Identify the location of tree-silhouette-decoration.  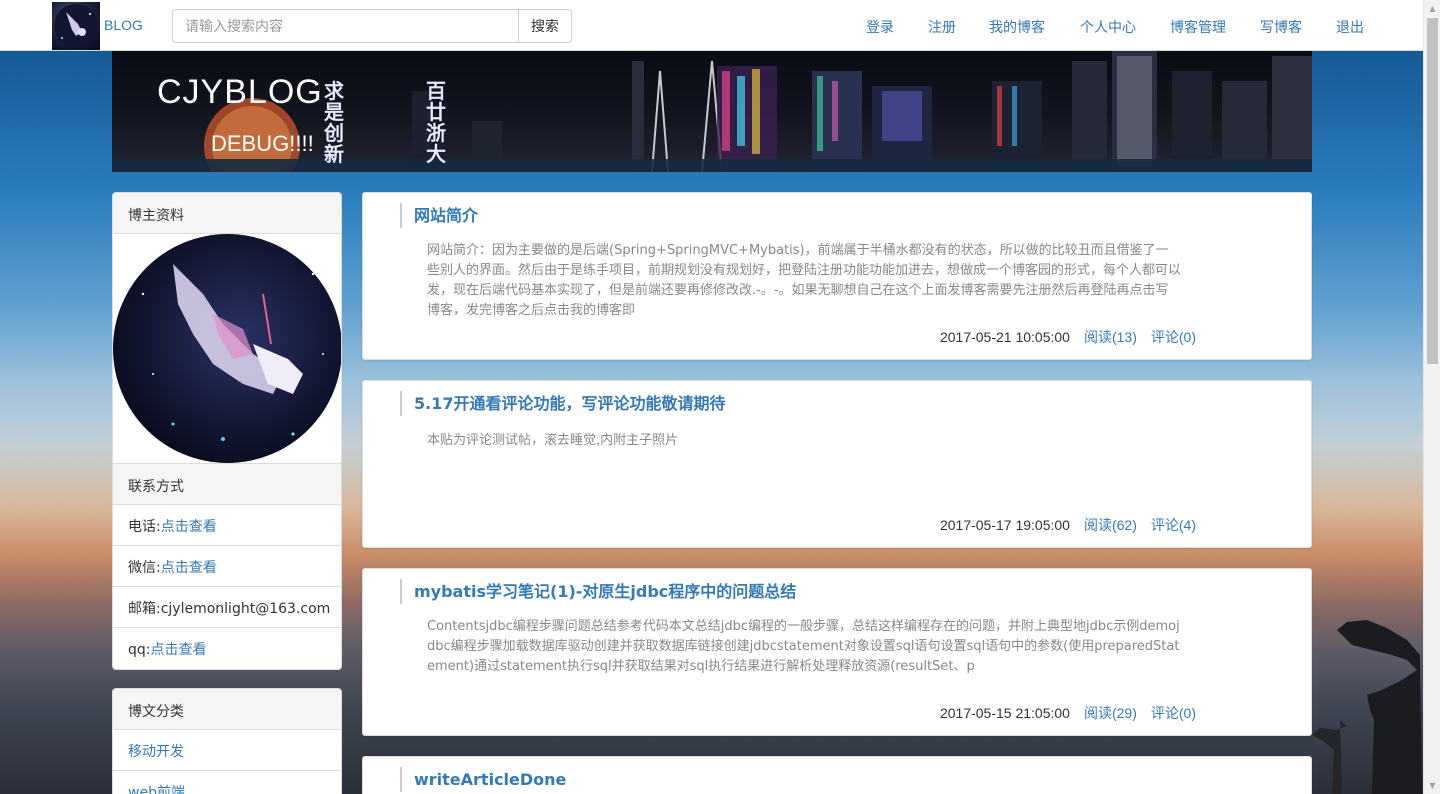
(1367, 707).